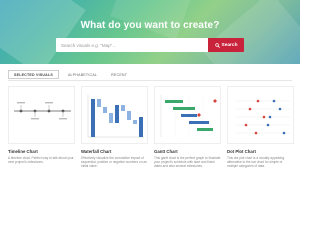  Describe the element at coordinates (150, 25) in the screenshot. I see `hero-title: What do you want to create?` at that location.